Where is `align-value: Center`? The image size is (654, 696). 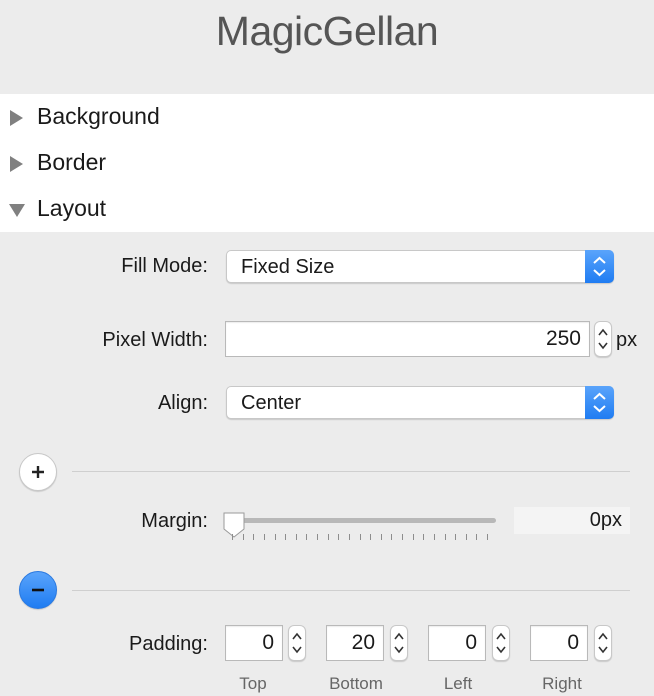 align-value: Center is located at coordinates (271, 403).